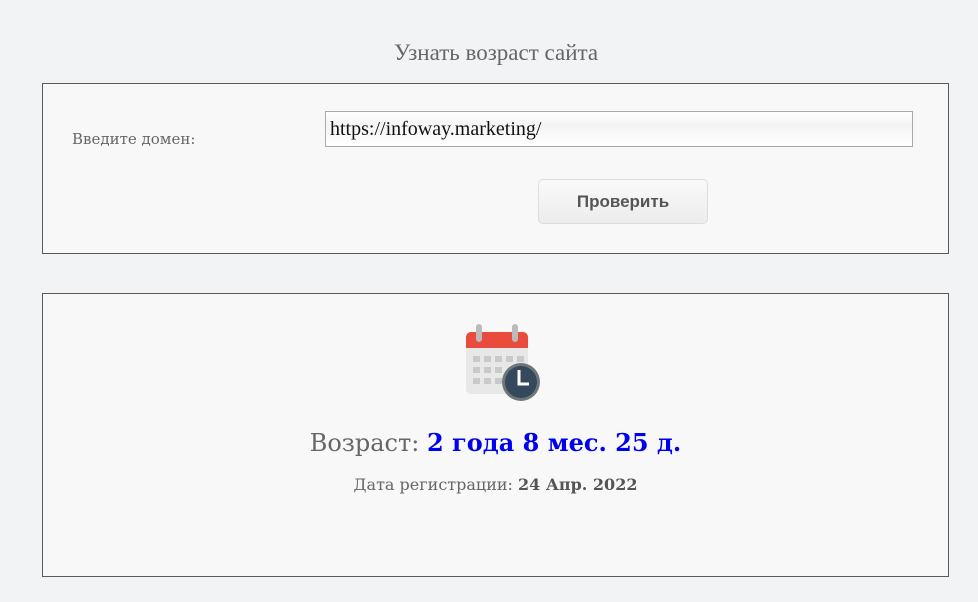 Image resolution: width=978 pixels, height=602 pixels. I want to click on registration-date: Дата регистрации: 24 Апр. 2022, so click(495, 484).